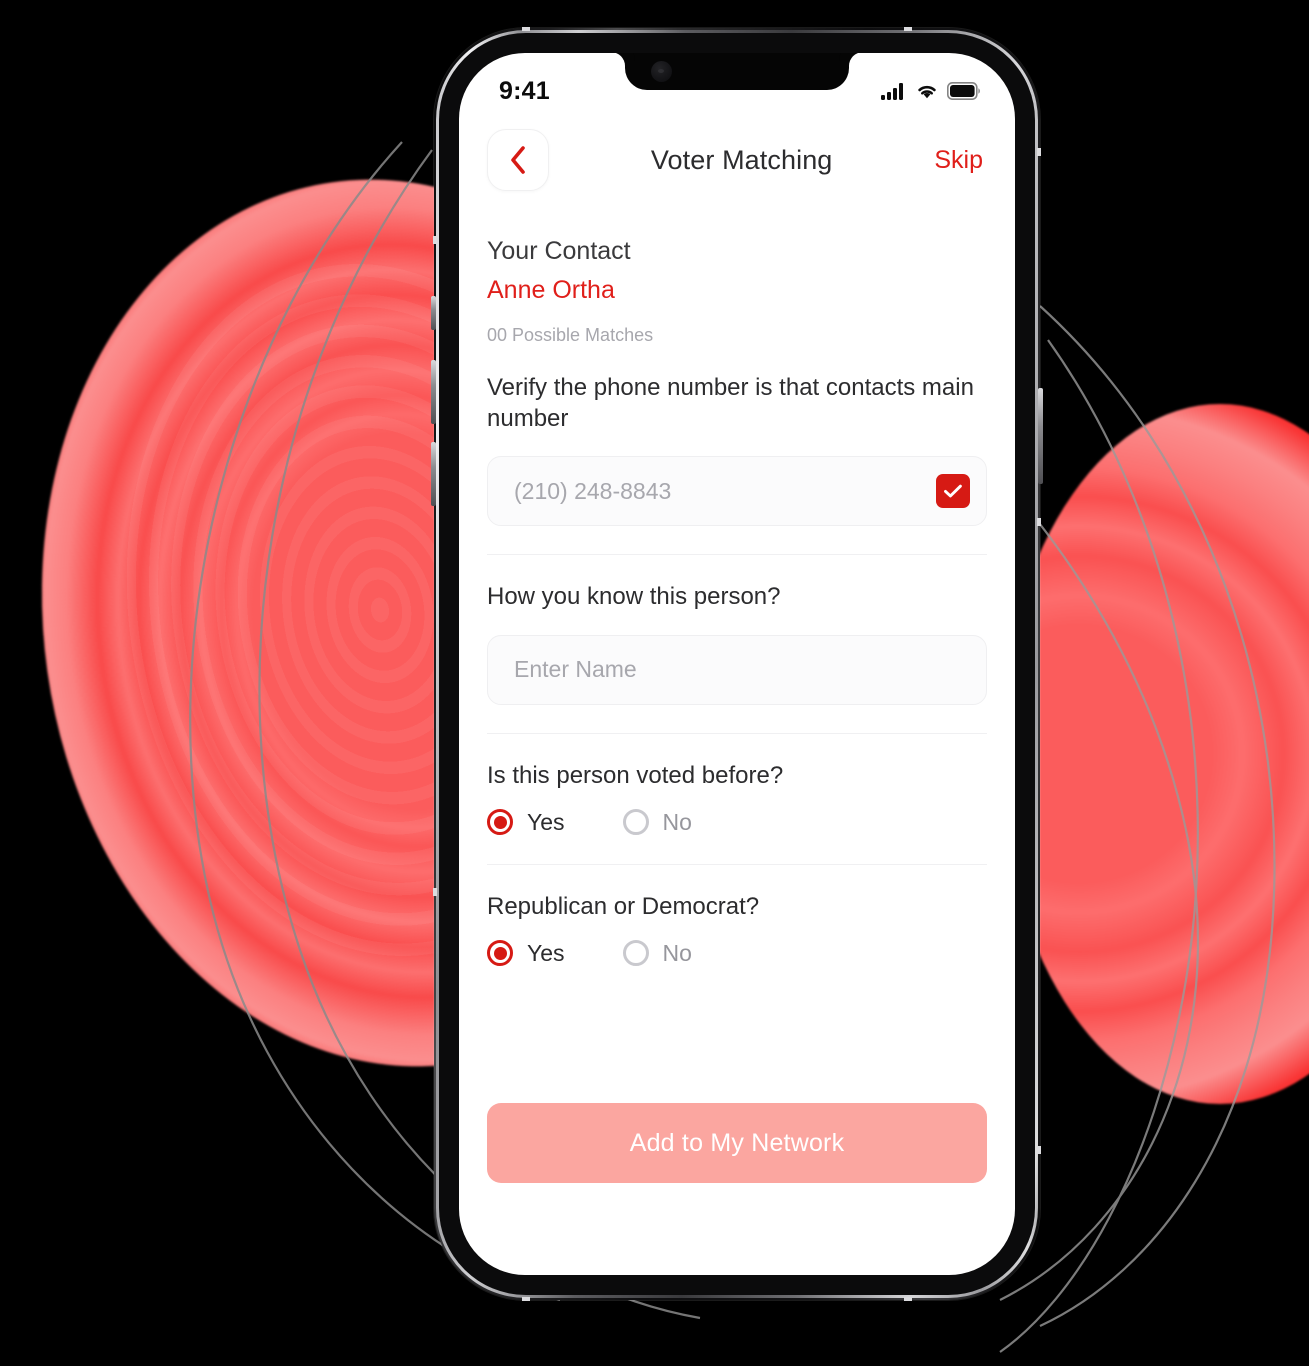  I want to click on voted-before-question: Is this person voted before?, so click(635, 775).